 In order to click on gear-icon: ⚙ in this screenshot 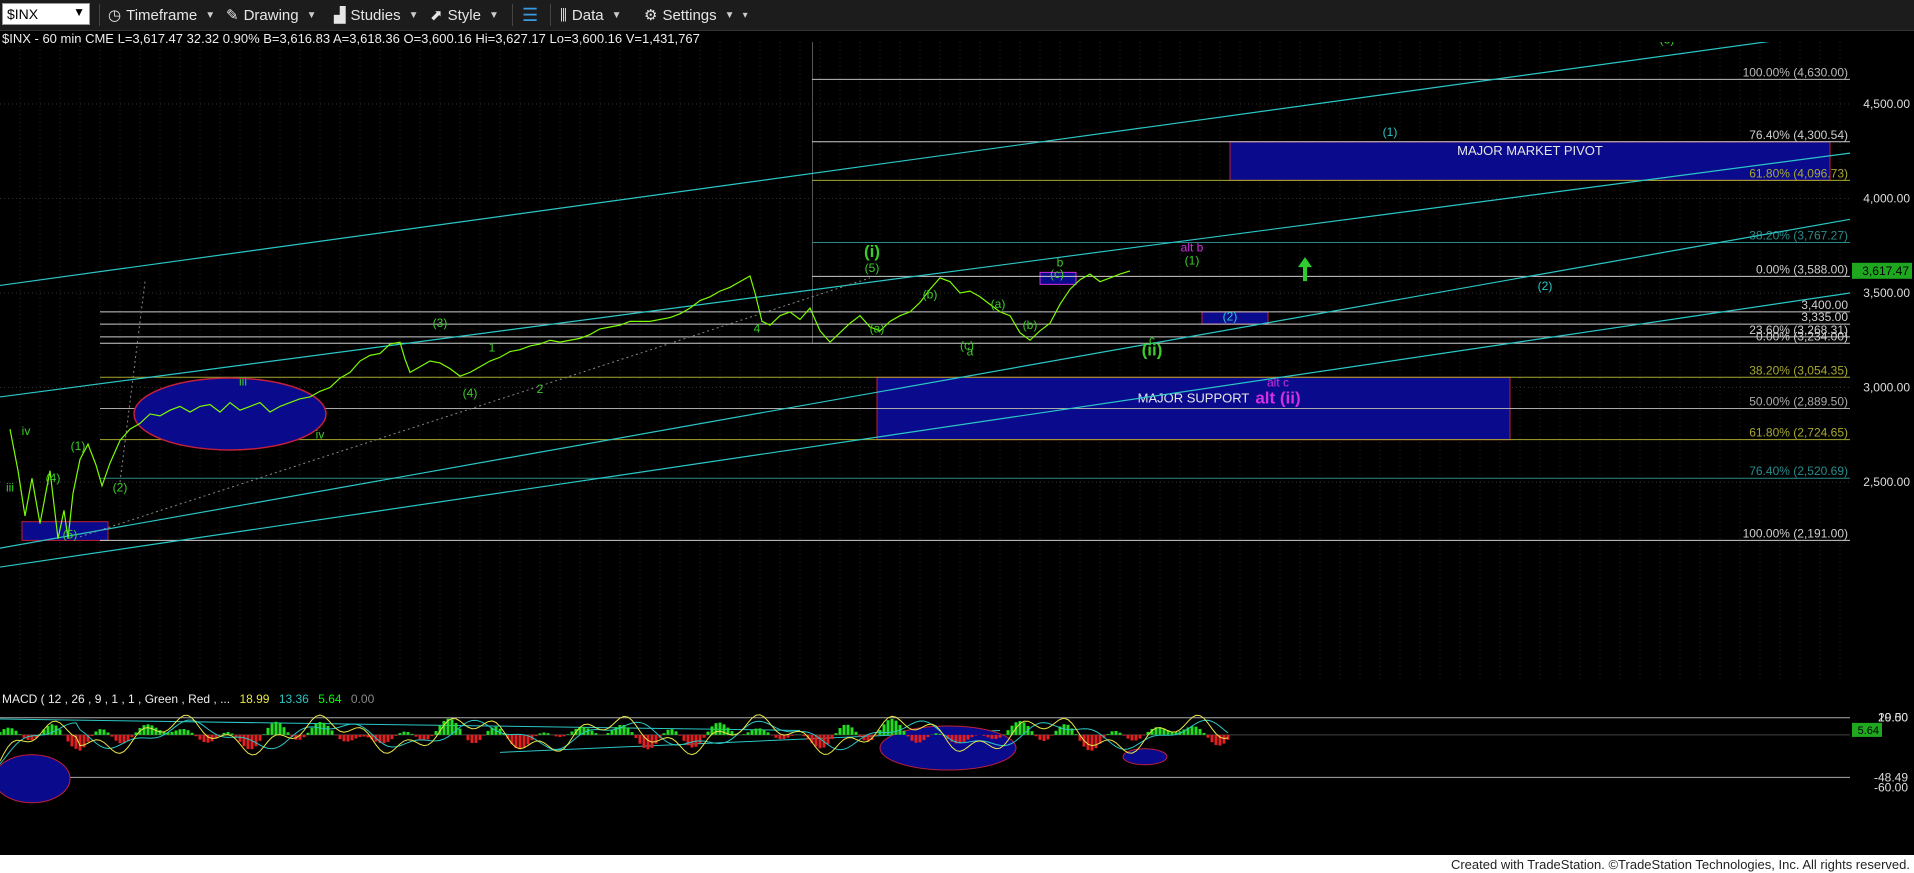, I will do `click(651, 15)`.